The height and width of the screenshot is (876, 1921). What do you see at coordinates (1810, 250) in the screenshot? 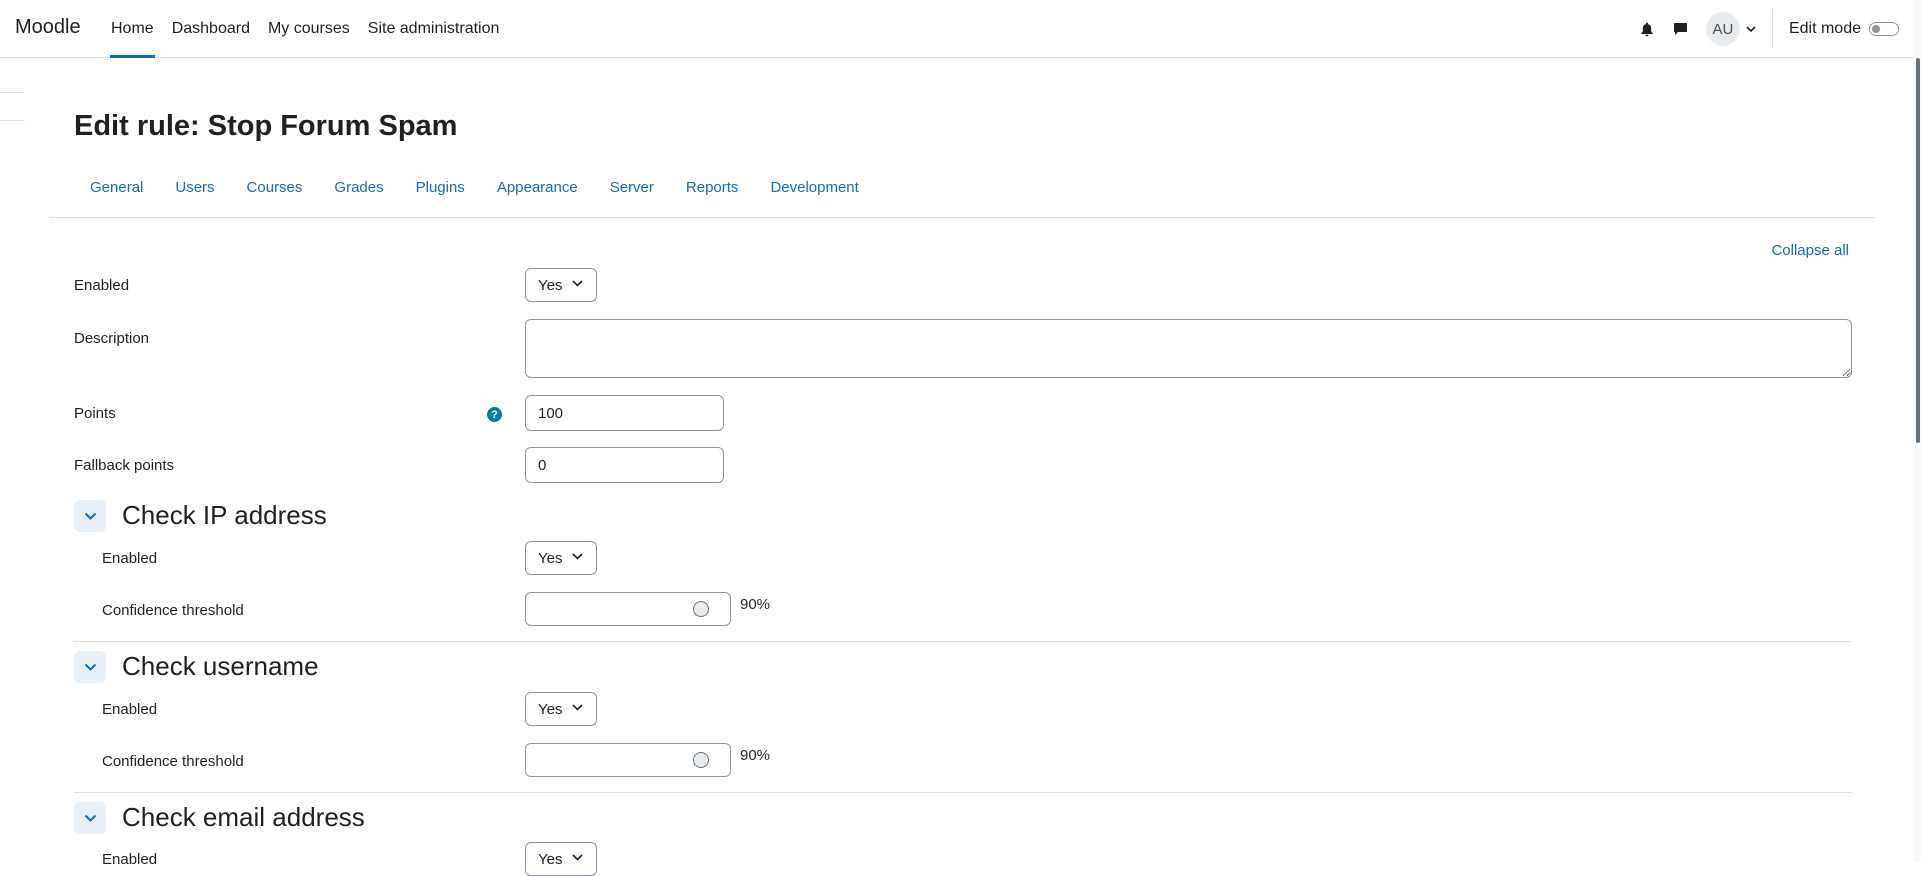
I see `collapse-all-link: Collapse all` at bounding box center [1810, 250].